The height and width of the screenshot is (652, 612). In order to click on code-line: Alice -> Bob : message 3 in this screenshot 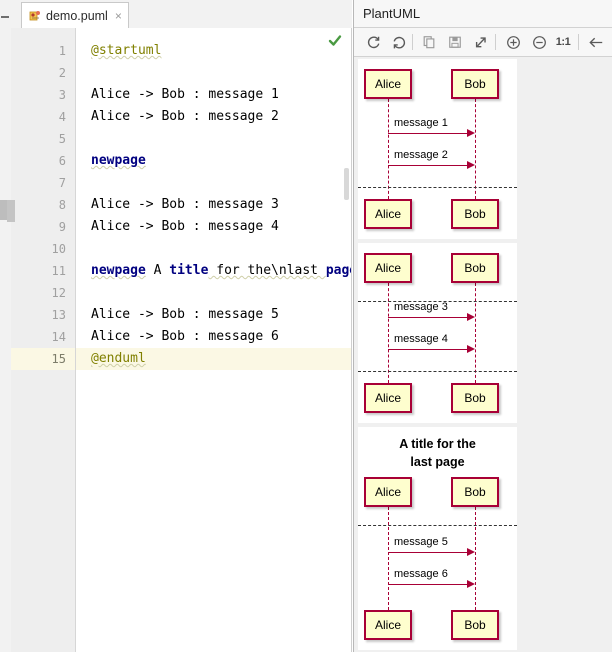, I will do `click(185, 205)`.